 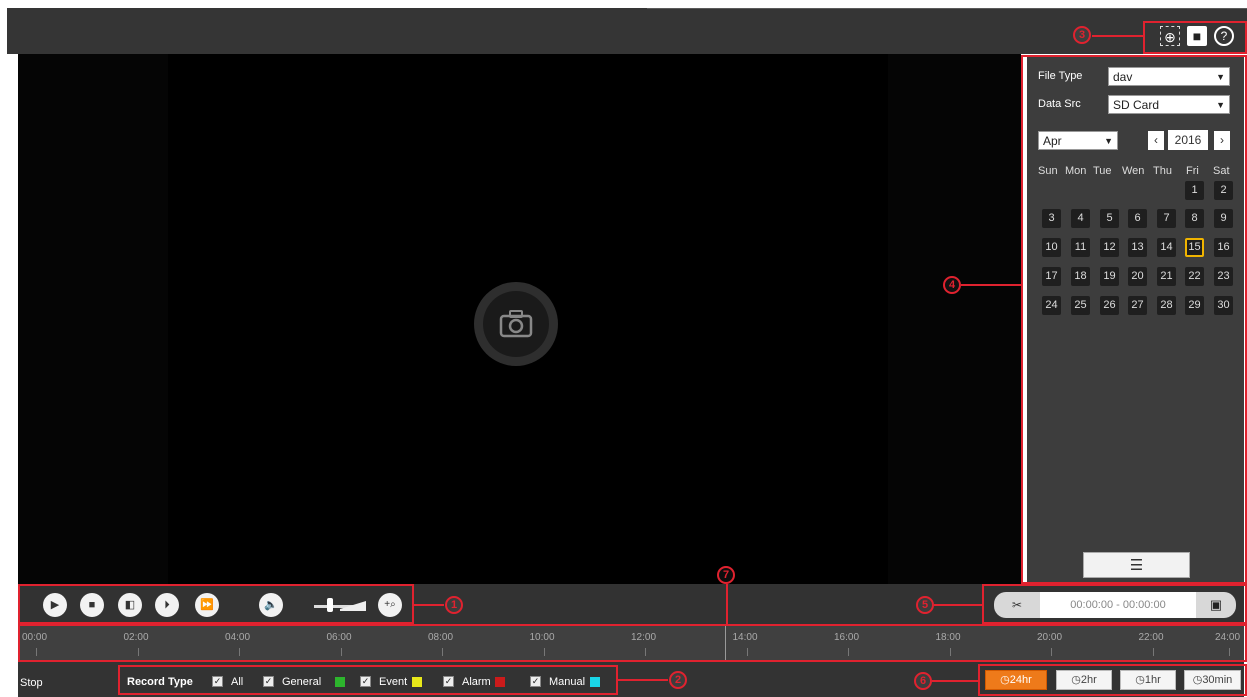 I want to click on annotation-box-toolbar, so click(x=1195, y=37).